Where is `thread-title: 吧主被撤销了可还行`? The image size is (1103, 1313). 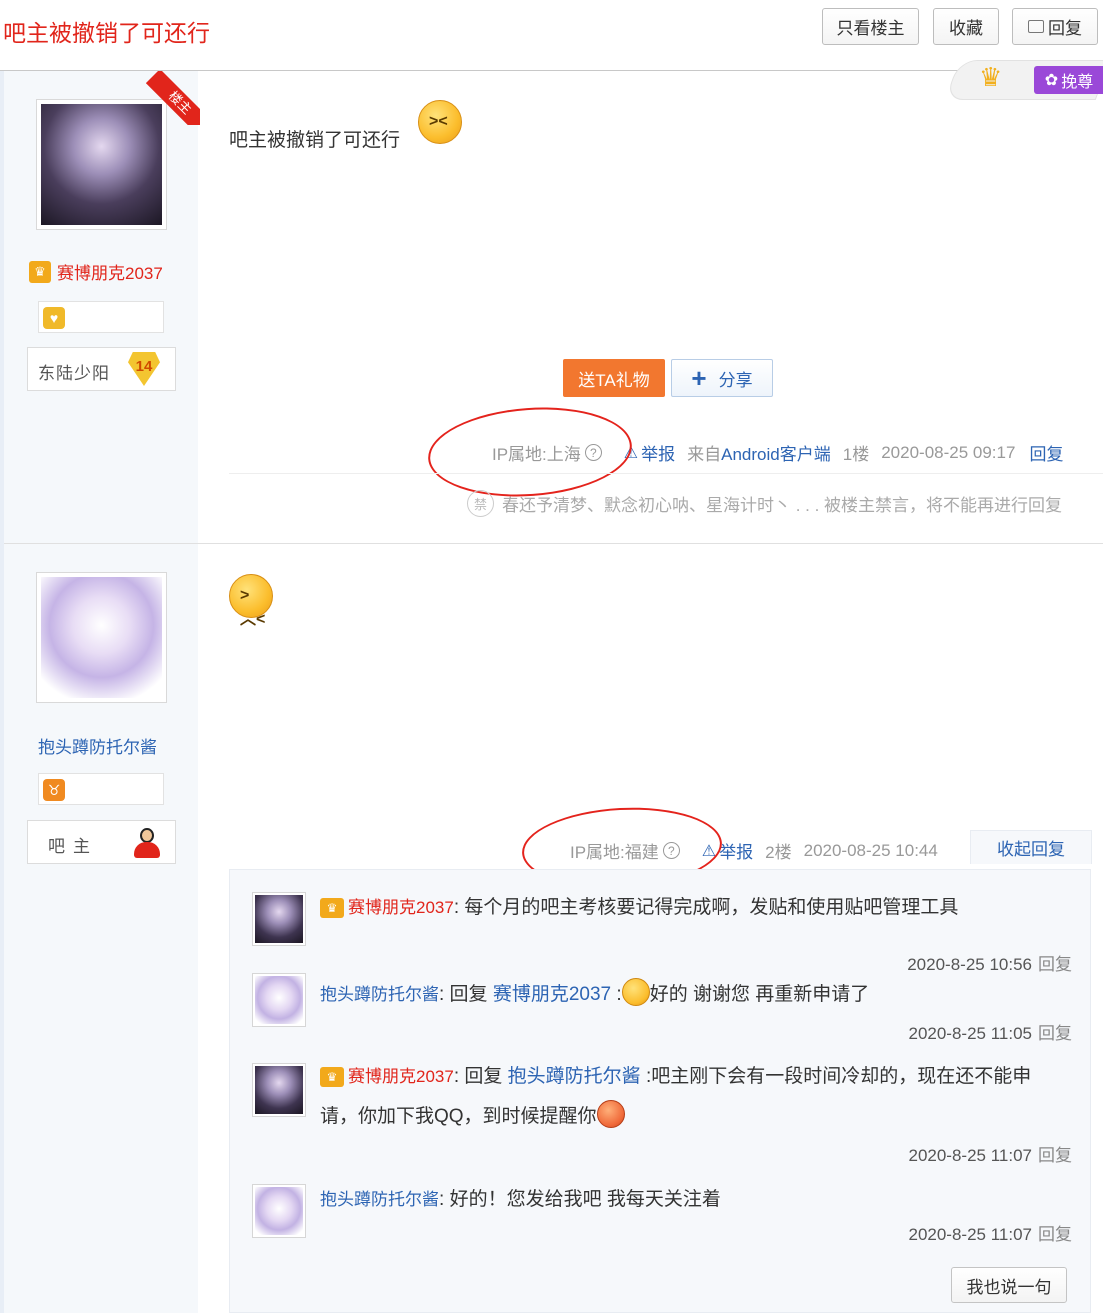
thread-title: 吧主被撤销了可还行 is located at coordinates (106, 33).